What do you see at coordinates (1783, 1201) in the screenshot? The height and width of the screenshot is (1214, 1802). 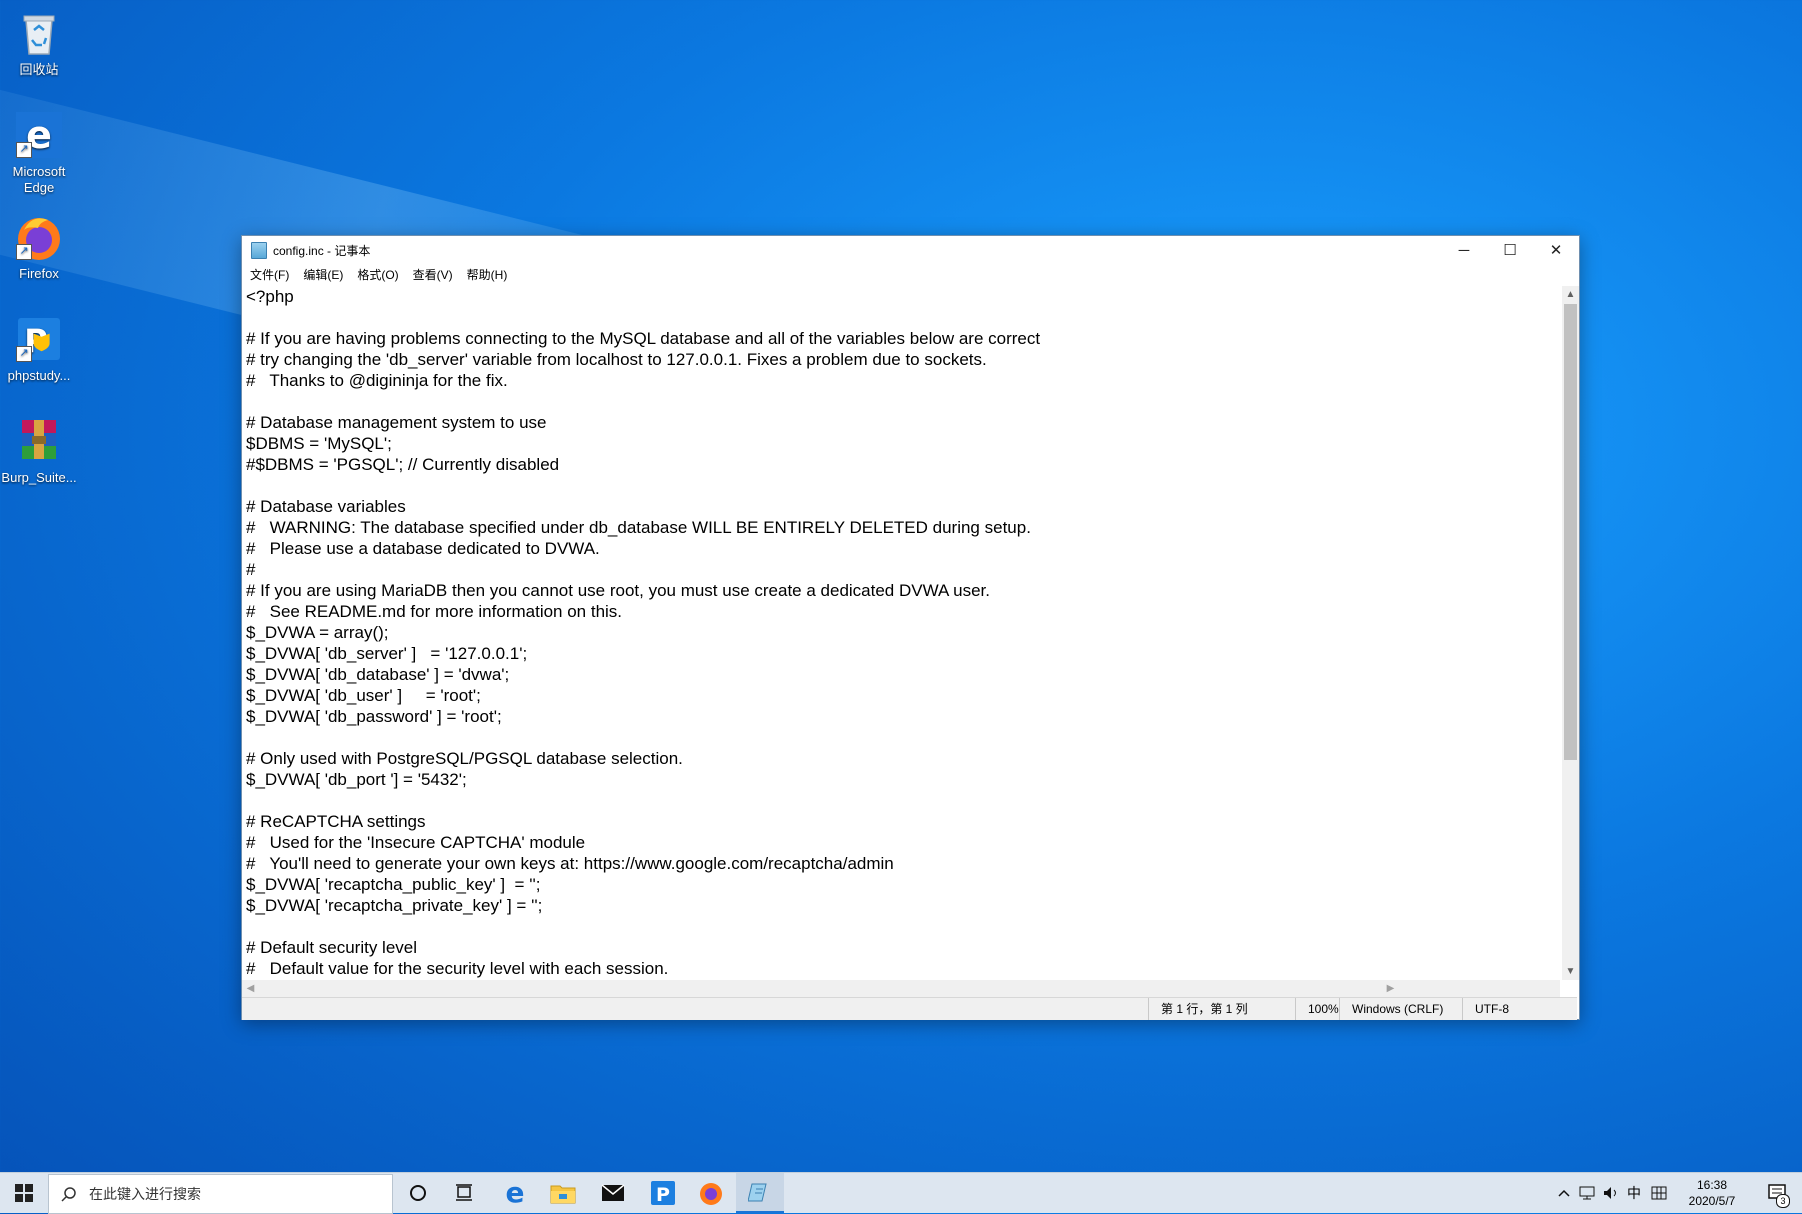 I see `notification-count-badge: 3` at bounding box center [1783, 1201].